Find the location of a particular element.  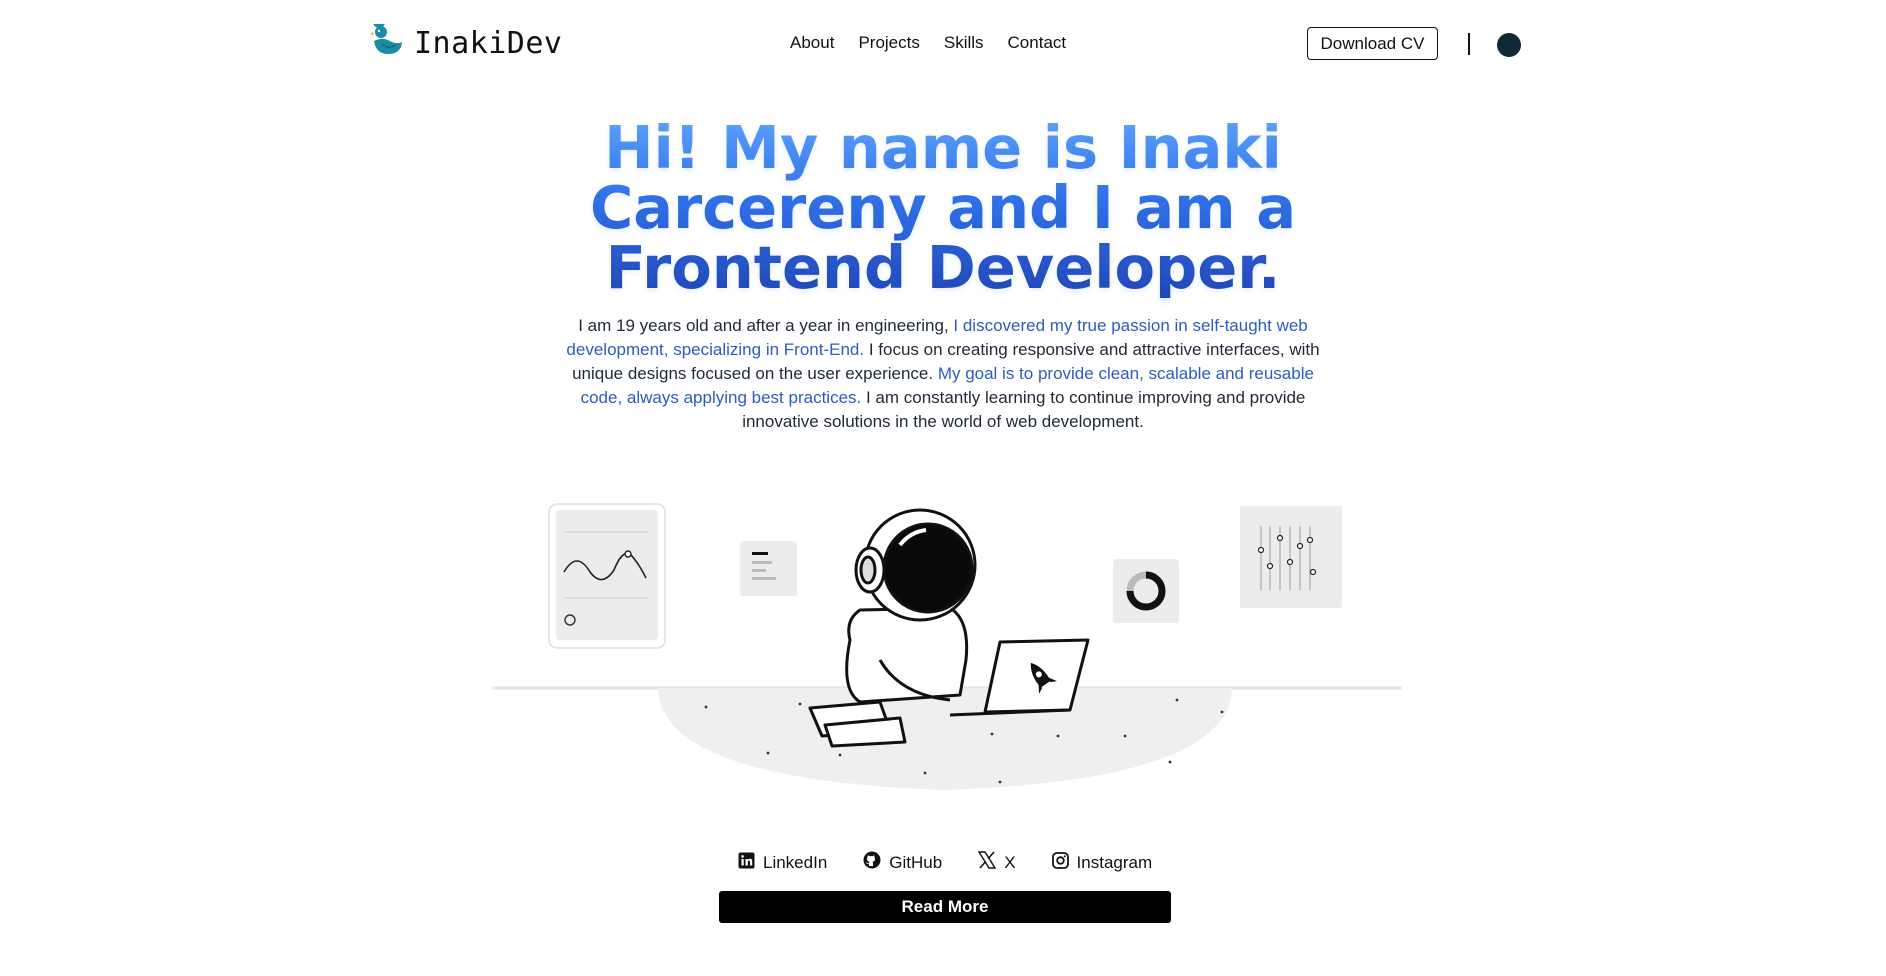

logo-text: InakiDev is located at coordinates (488, 43).